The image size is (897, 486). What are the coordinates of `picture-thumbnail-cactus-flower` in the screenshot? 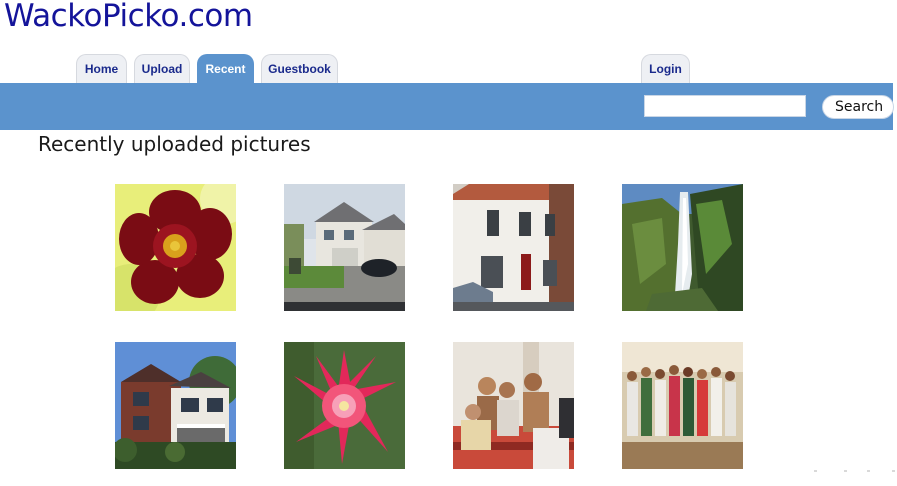 It's located at (344, 405).